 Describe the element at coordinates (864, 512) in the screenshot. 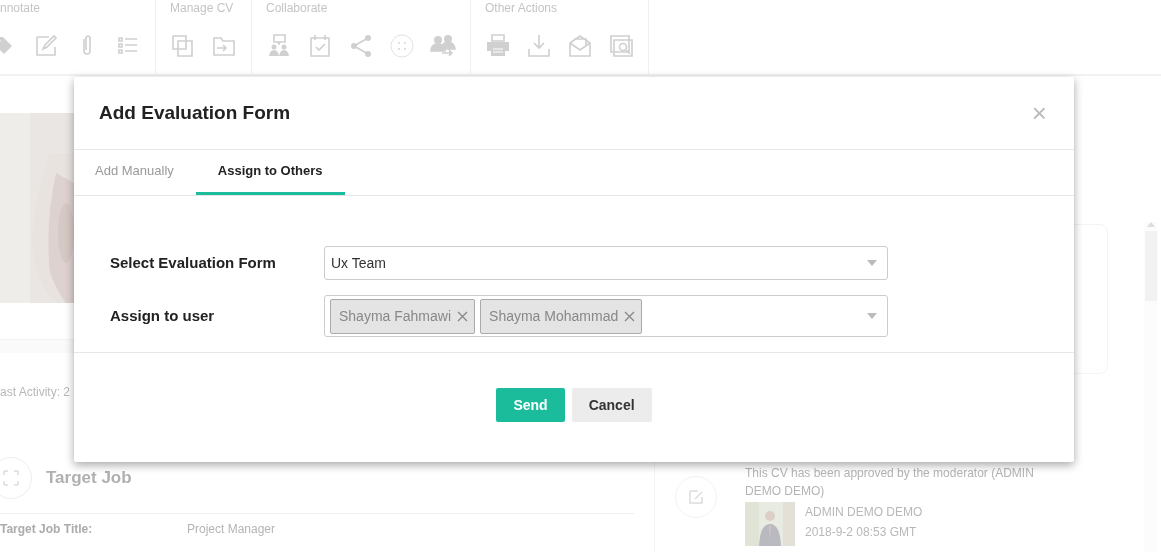

I see `author-name: ADMIN DEMO DEMO` at that location.